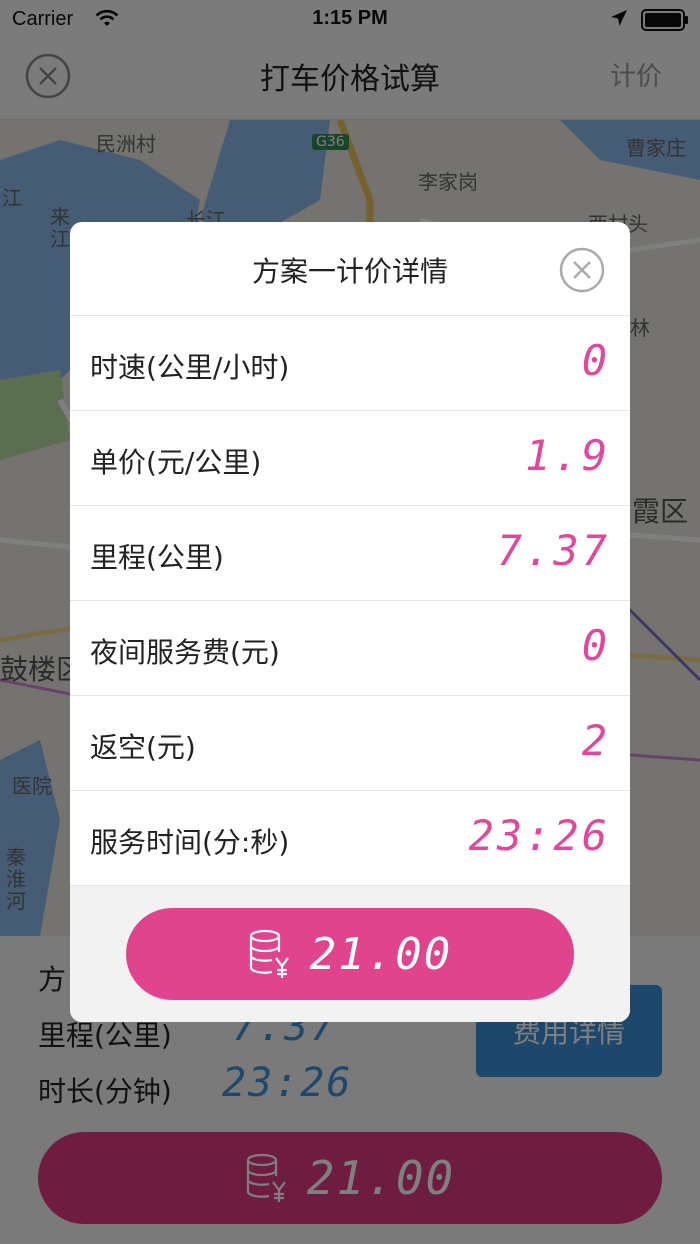 This screenshot has width=700, height=1244. Describe the element at coordinates (350, 838) in the screenshot. I see `detail-row-service-time: 服务时间(分:秒) 23:26` at that location.